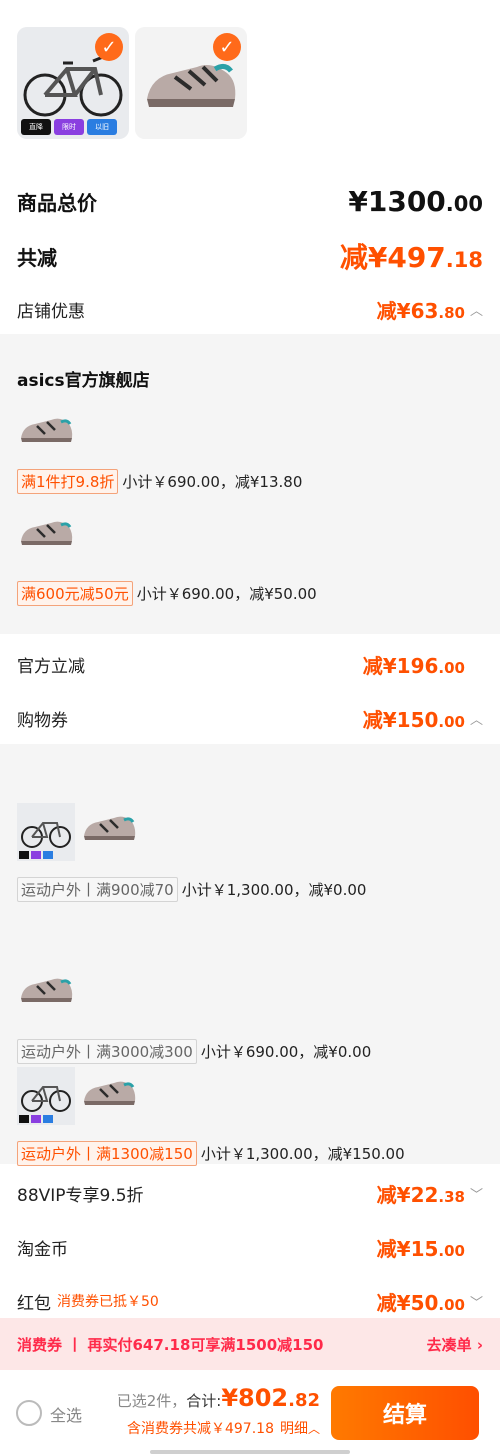 The height and width of the screenshot is (1456, 500). Describe the element at coordinates (51, 666) in the screenshot. I see `official-discount-label: 官方立减` at that location.